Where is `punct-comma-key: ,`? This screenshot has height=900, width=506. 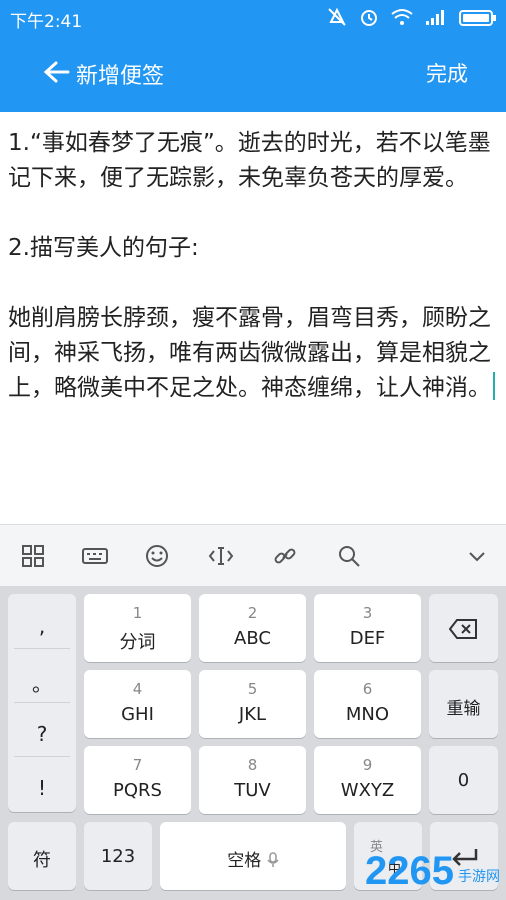
punct-comma-key: , is located at coordinates (42, 626).